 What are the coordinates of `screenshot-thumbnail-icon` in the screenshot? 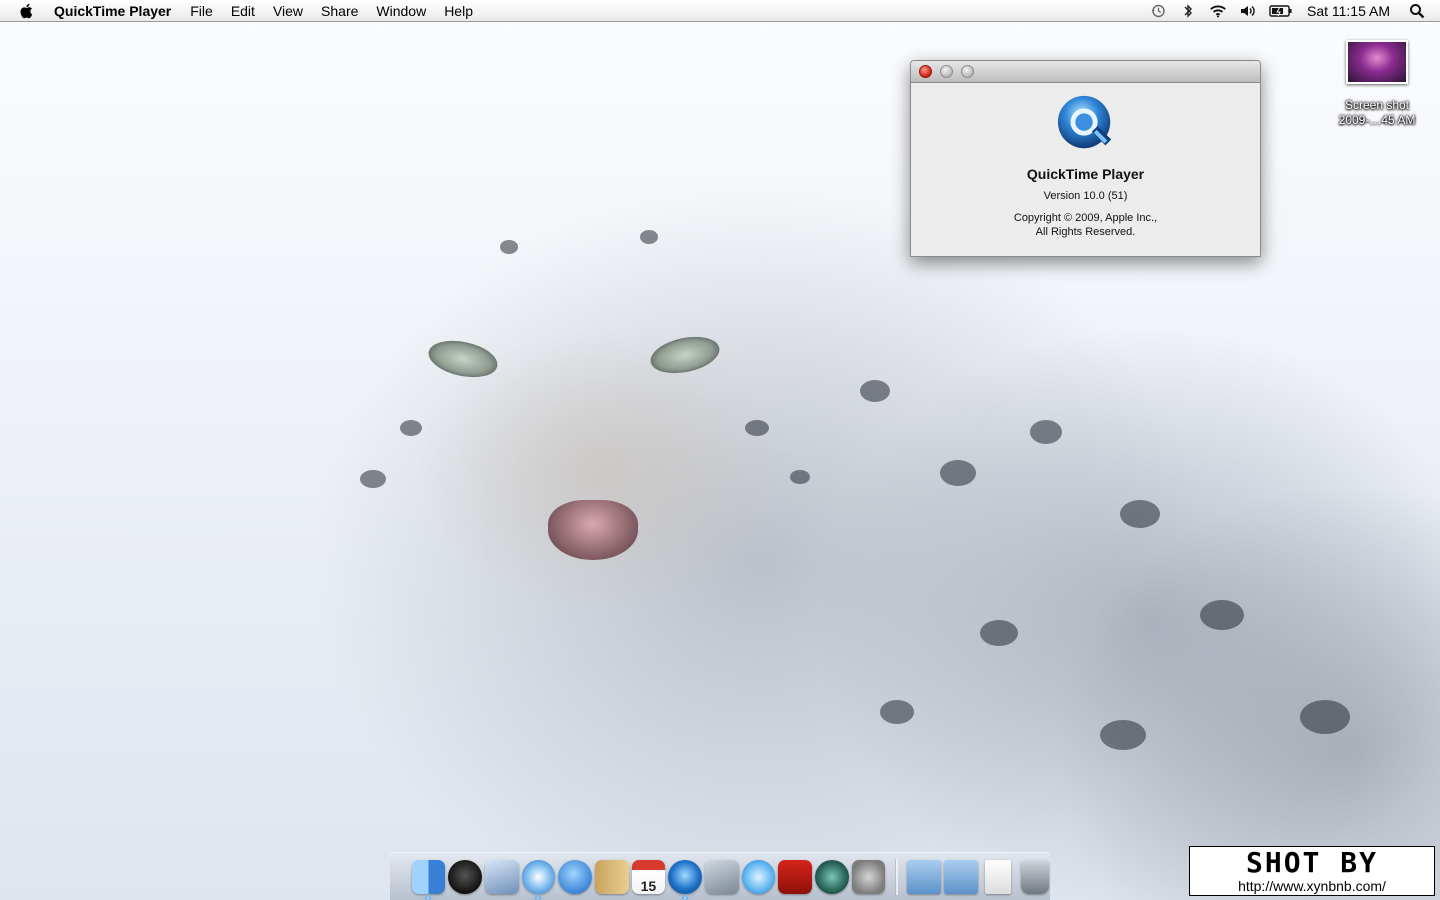 It's located at (1377, 62).